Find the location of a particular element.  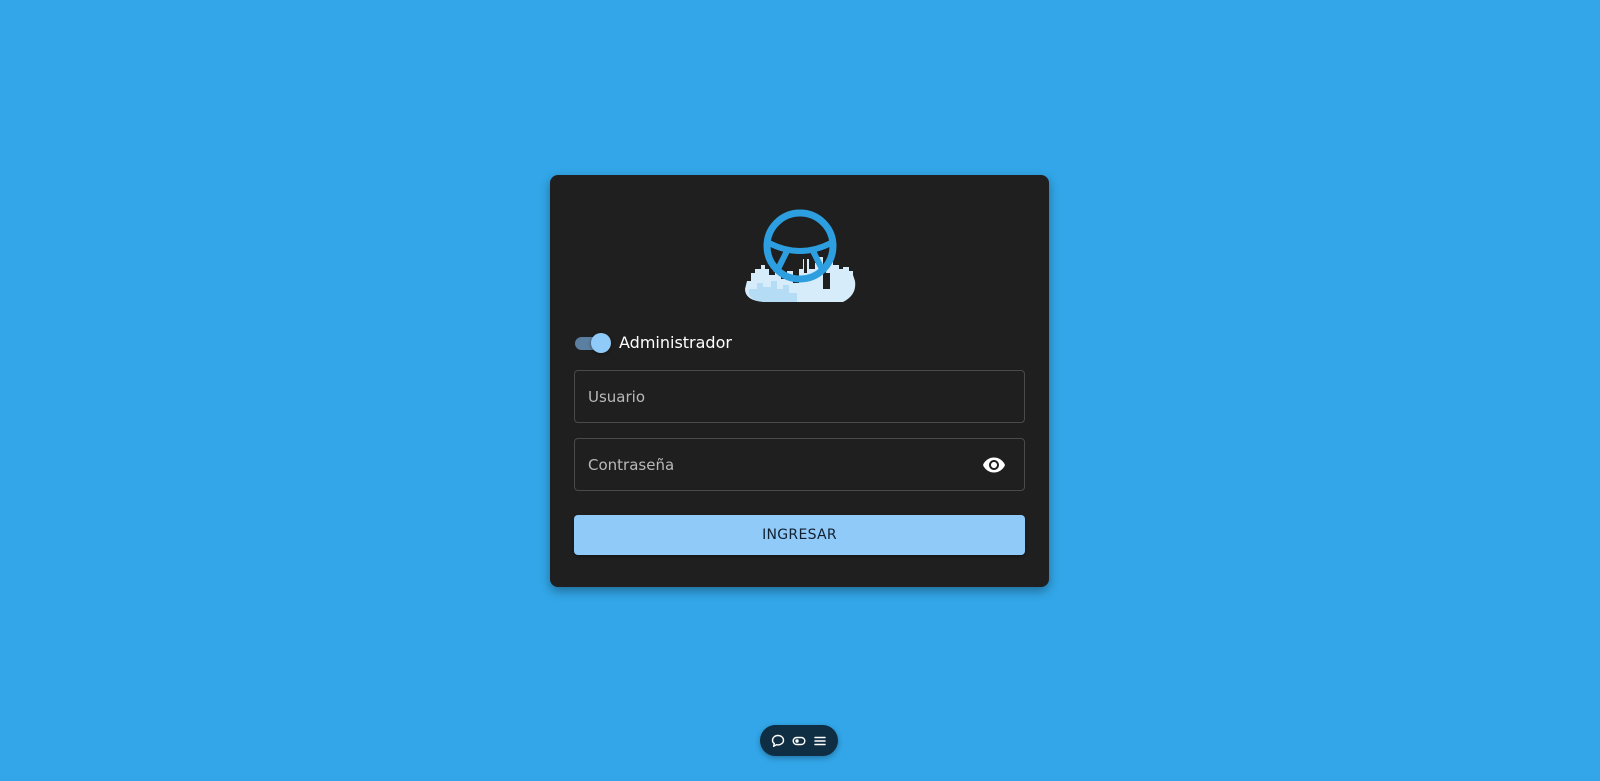

chat-bubble-icon is located at coordinates (778, 741).